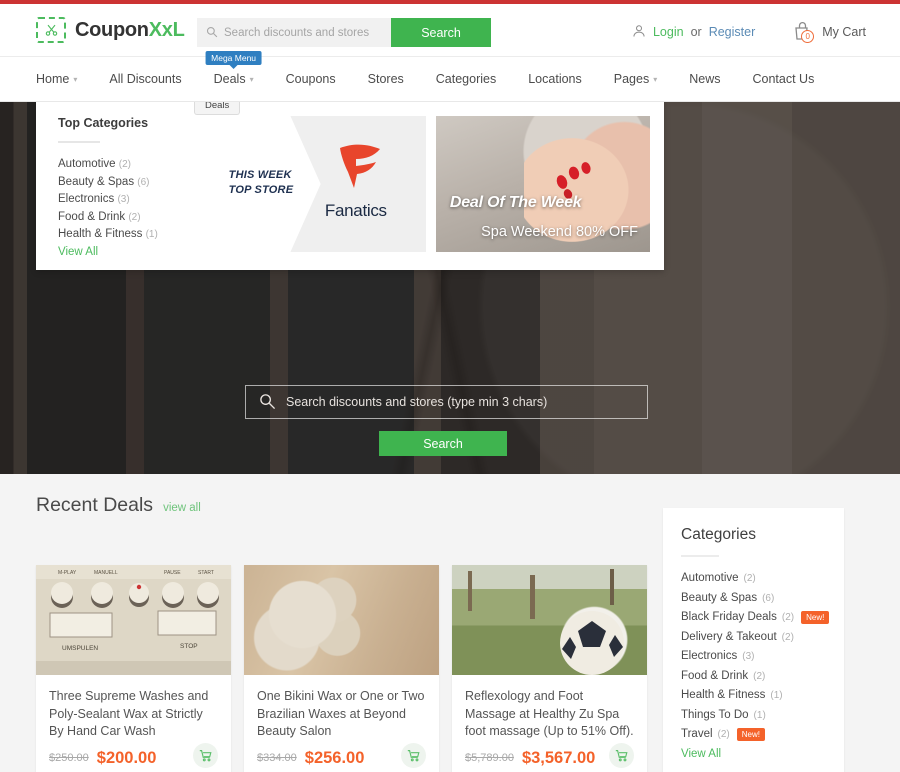 The height and width of the screenshot is (772, 900). What do you see at coordinates (762, 755) in the screenshot?
I see `sidebar-view-all-link: View All` at bounding box center [762, 755].